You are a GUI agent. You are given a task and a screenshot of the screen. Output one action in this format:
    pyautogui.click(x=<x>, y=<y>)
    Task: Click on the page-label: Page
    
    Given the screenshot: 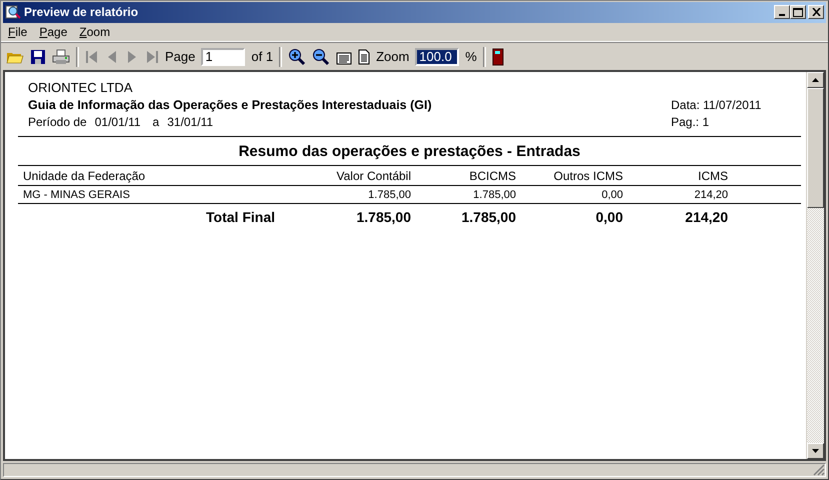 What is the action you would take?
    pyautogui.click(x=180, y=56)
    